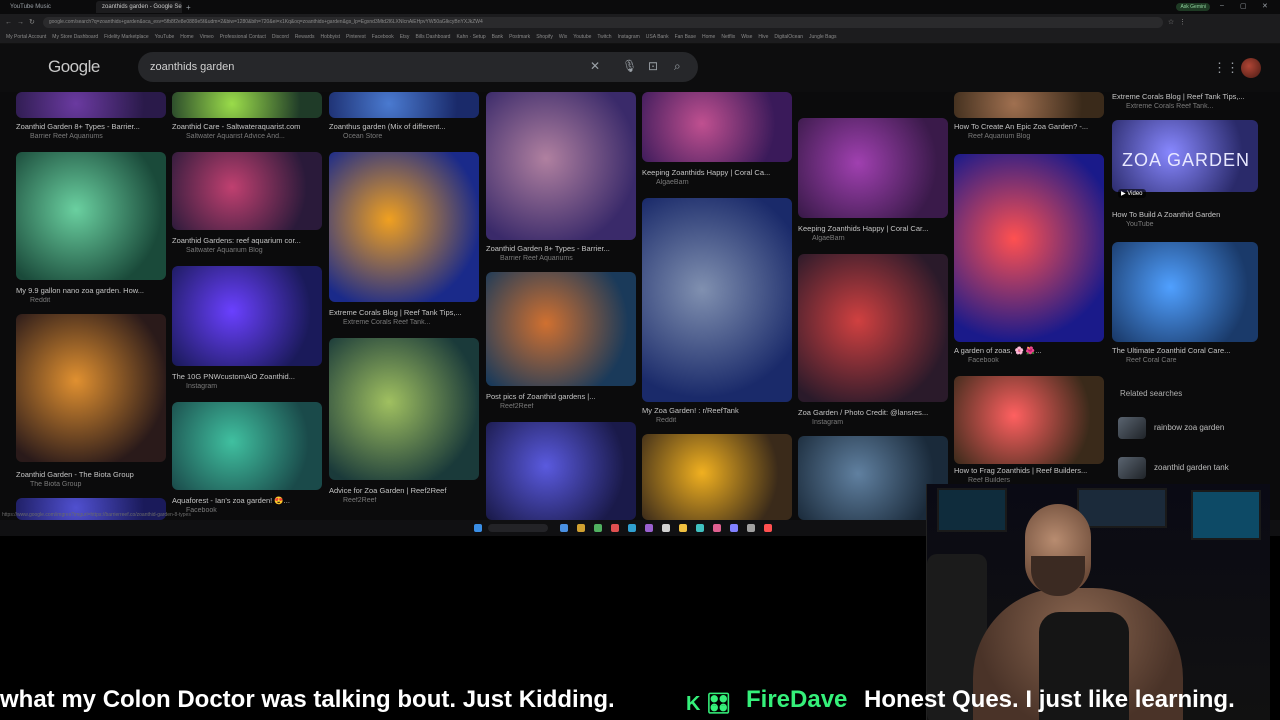  Describe the element at coordinates (1043, 136) in the screenshot. I see `result-source: Reef Aquarium Blog` at that location.